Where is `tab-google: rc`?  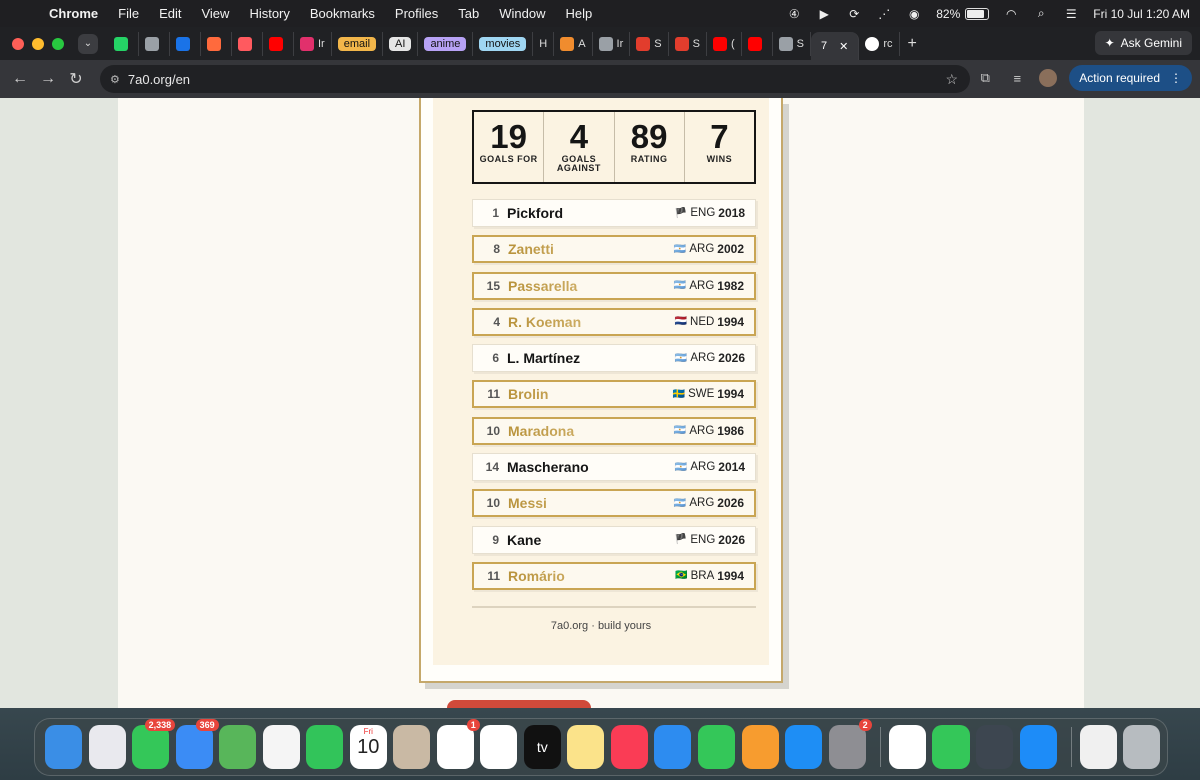 tab-google: rc is located at coordinates (879, 43).